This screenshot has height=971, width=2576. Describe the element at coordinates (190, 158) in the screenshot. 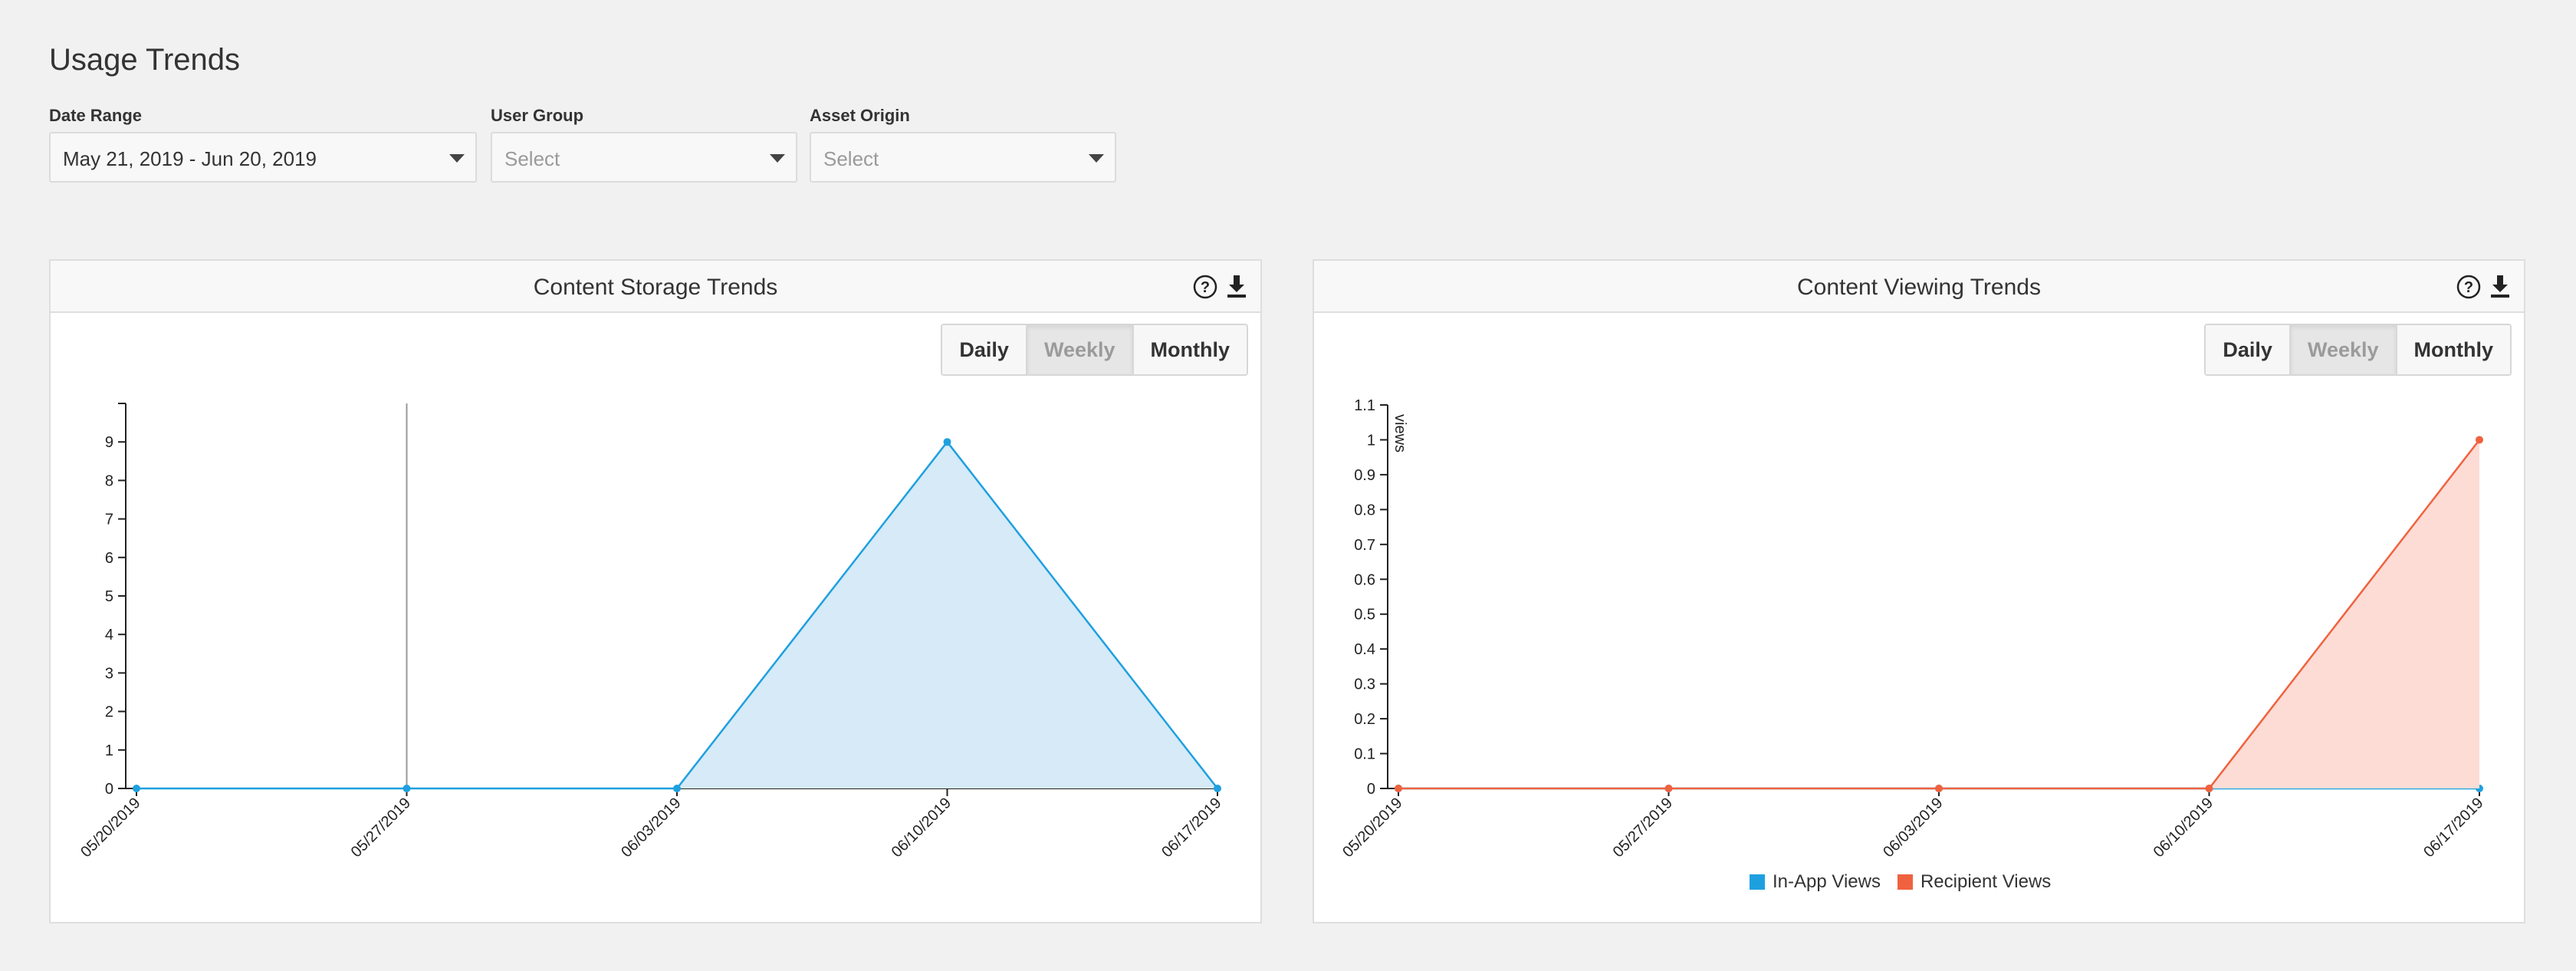

I see `date-range-value: May 21, 2019 - Jun 20, 2019` at that location.